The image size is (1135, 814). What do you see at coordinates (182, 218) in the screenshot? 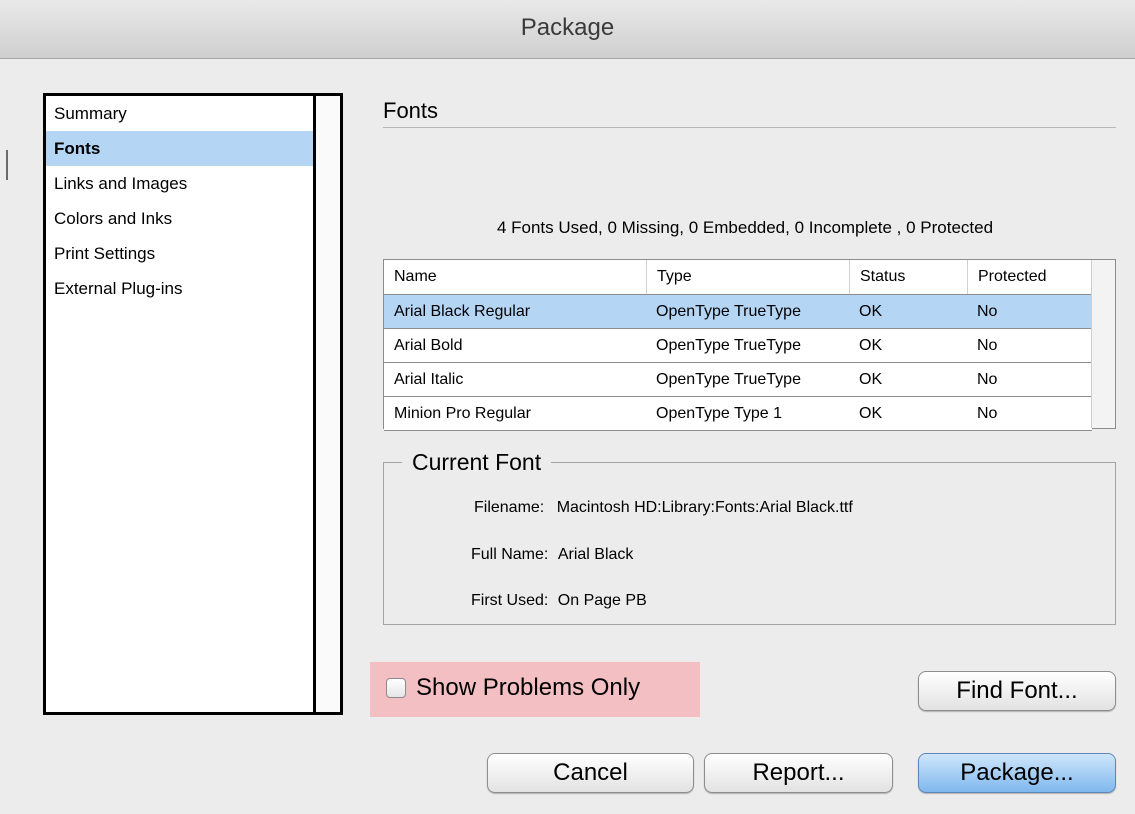
I see `sidebar-item-colors-and-inks: Colors and Inks` at bounding box center [182, 218].